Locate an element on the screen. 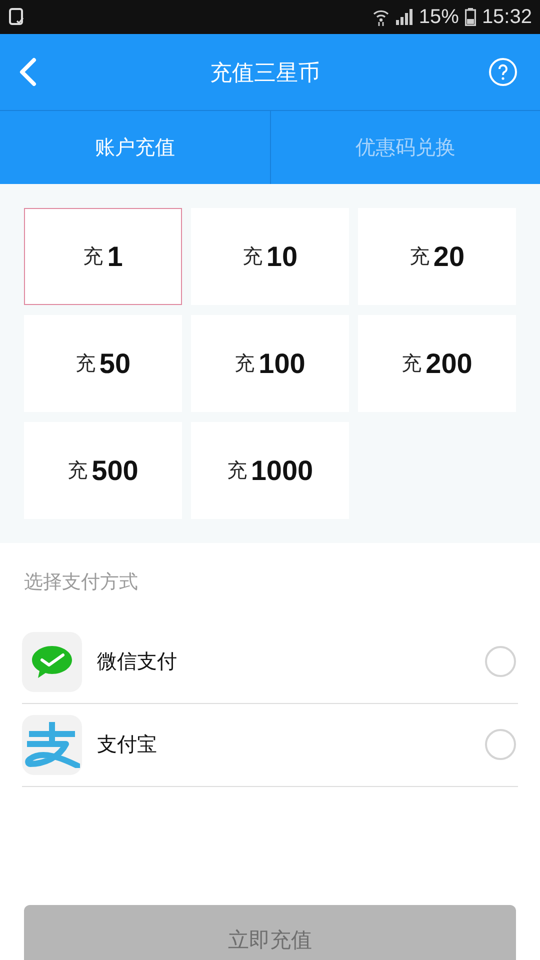 The image size is (540, 960). amount-option: 充 10 is located at coordinates (270, 256).